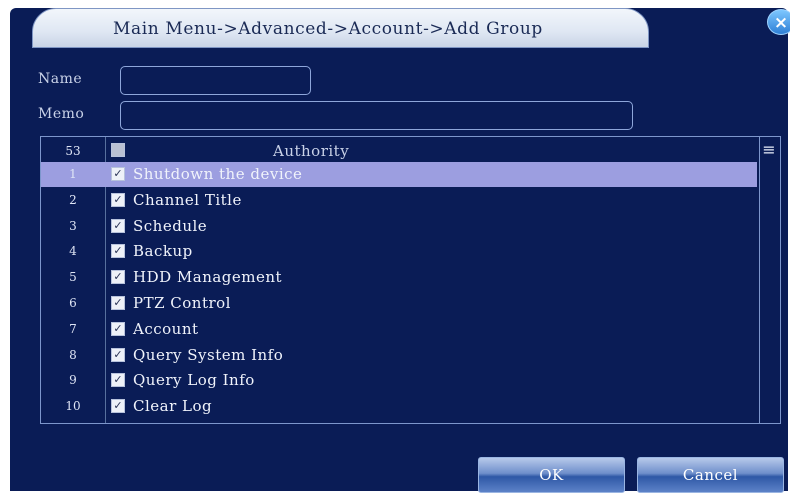  What do you see at coordinates (73, 328) in the screenshot?
I see `row-number: 7` at bounding box center [73, 328].